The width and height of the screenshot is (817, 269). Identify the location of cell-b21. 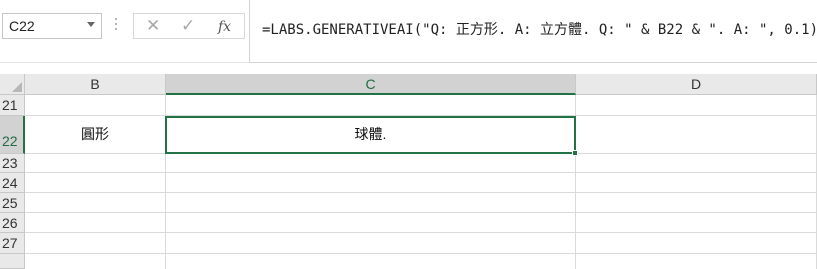
(95, 105).